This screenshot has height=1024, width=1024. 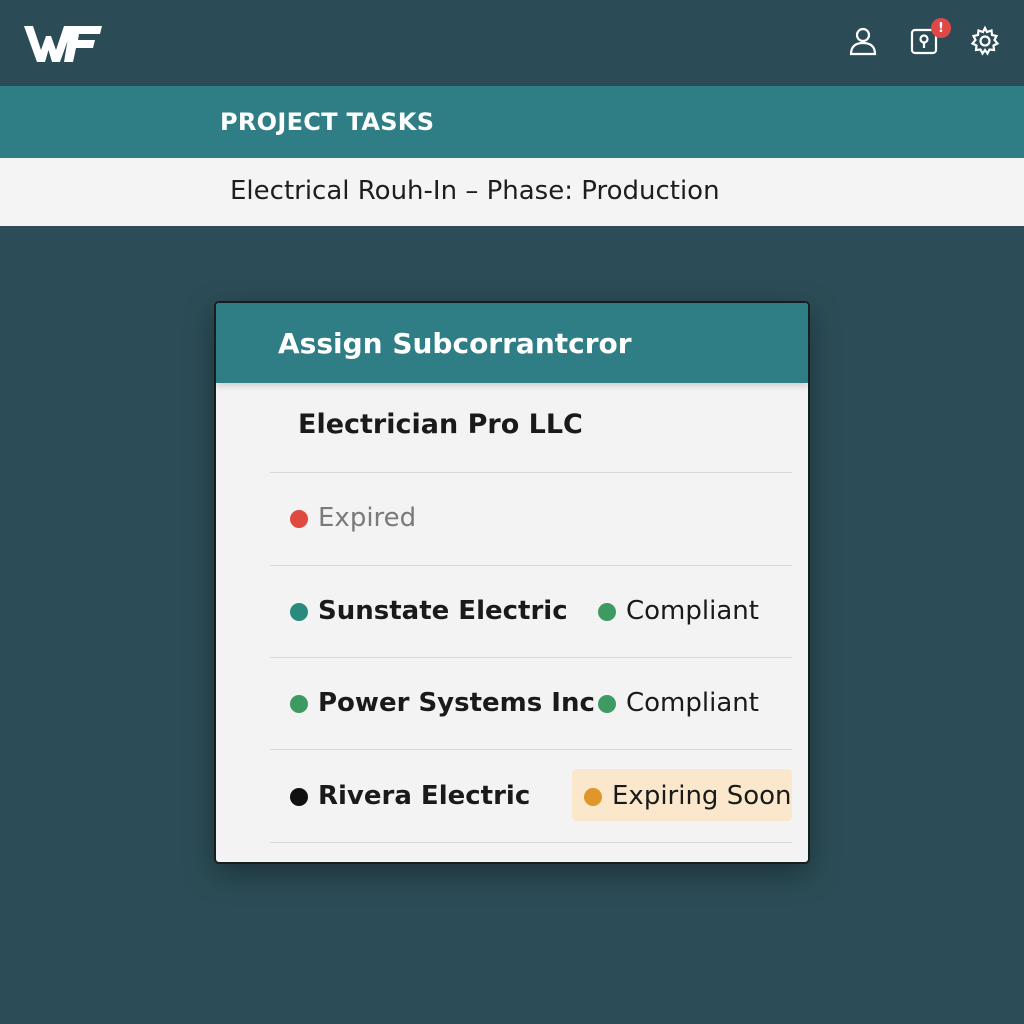 What do you see at coordinates (456, 703) in the screenshot?
I see `subcontractor-name: Power Systems Inc` at bounding box center [456, 703].